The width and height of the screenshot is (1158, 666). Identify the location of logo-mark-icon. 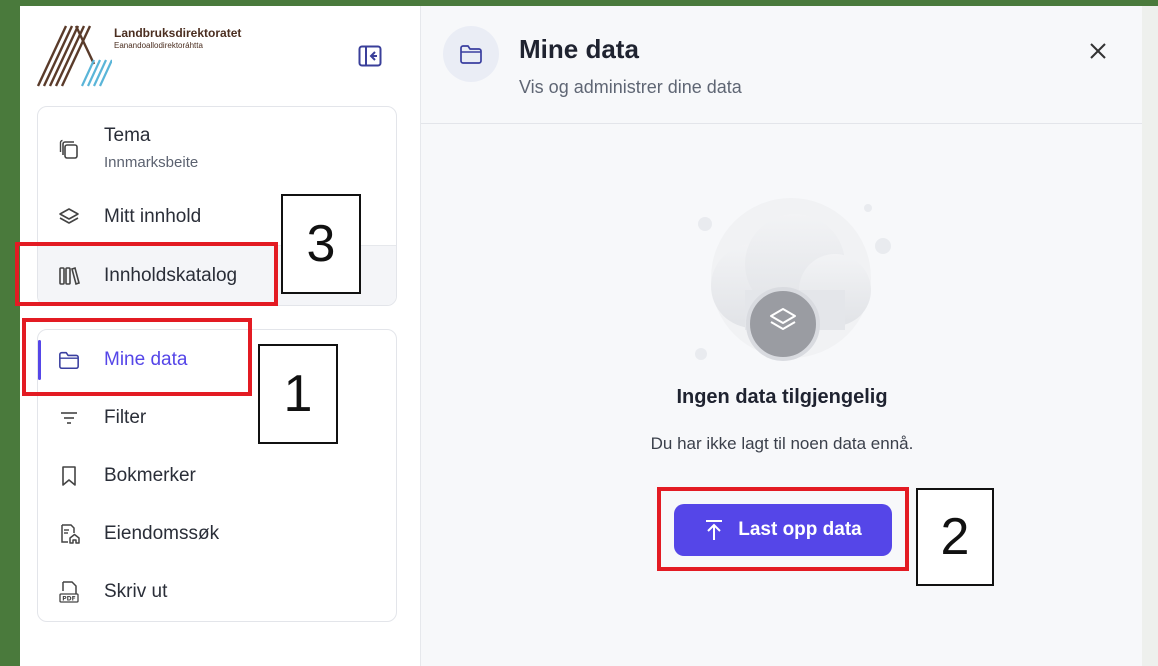
(74, 56).